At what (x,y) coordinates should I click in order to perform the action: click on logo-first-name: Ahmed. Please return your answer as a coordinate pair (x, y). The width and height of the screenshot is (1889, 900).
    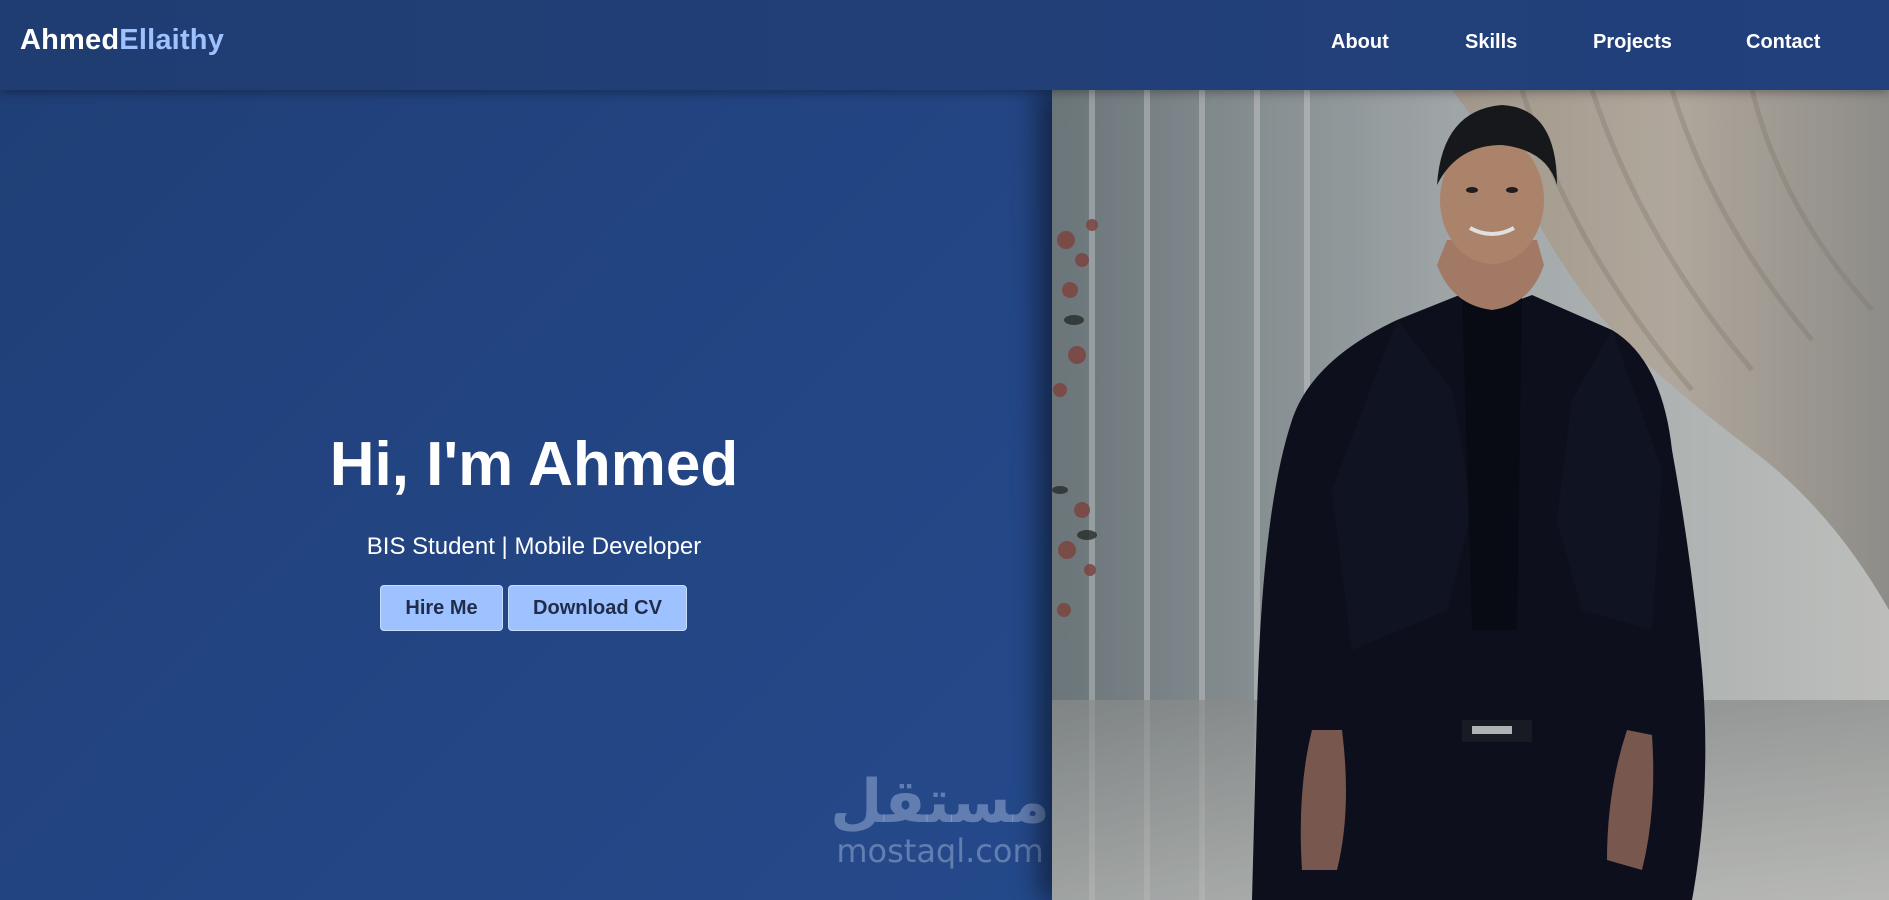
    Looking at the image, I should click on (70, 40).